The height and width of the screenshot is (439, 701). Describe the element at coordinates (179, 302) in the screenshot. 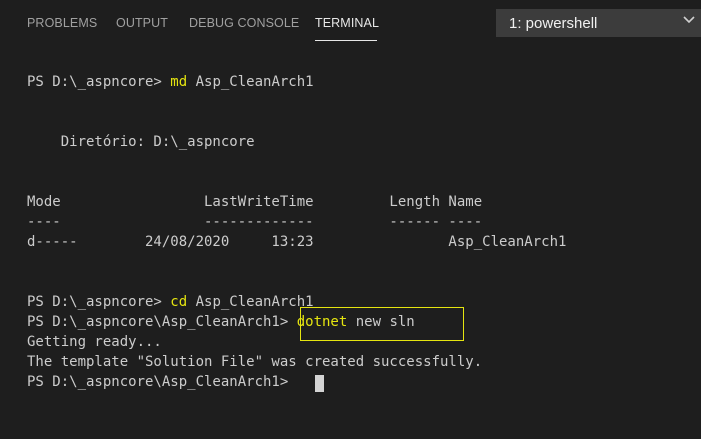

I see `command-name: cd` at that location.